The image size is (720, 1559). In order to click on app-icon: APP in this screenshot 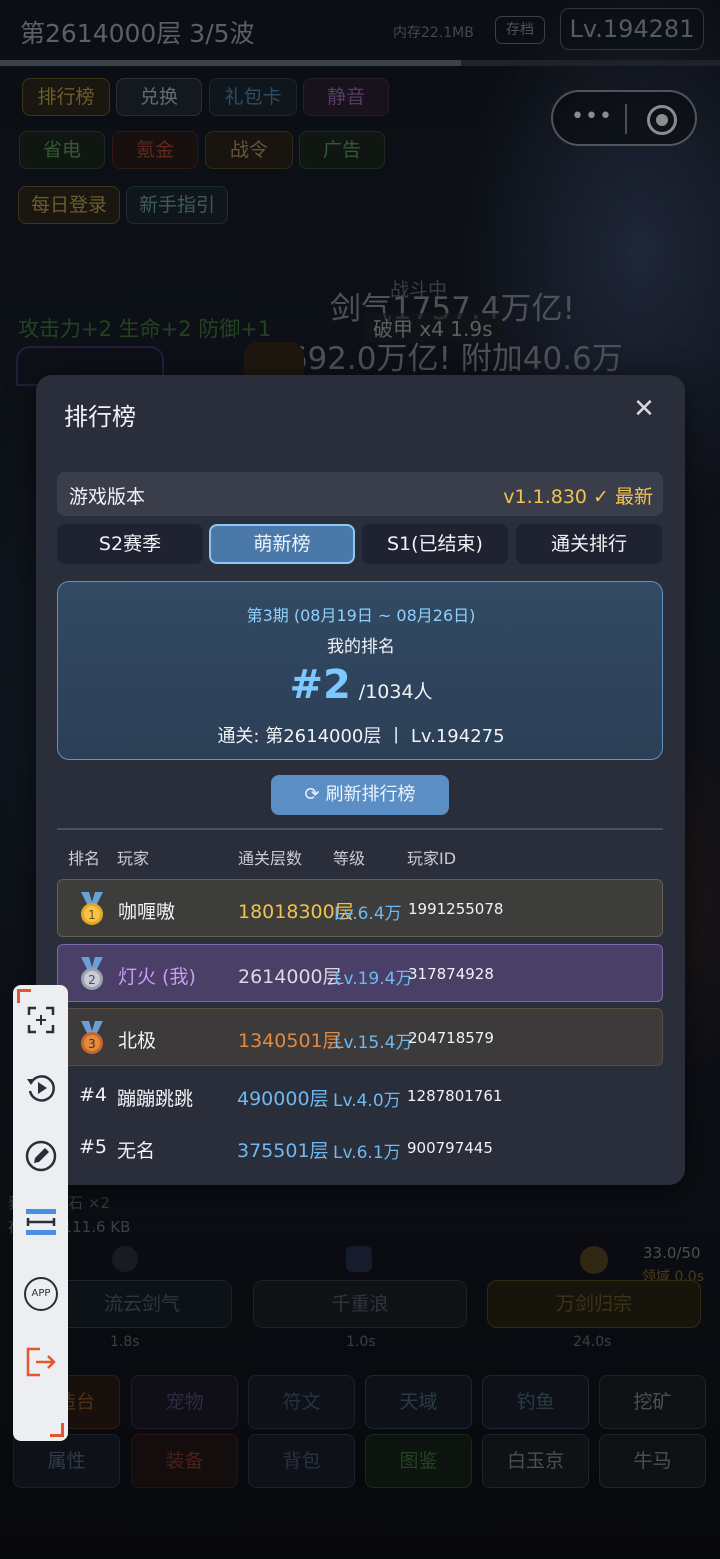, I will do `click(41, 1294)`.